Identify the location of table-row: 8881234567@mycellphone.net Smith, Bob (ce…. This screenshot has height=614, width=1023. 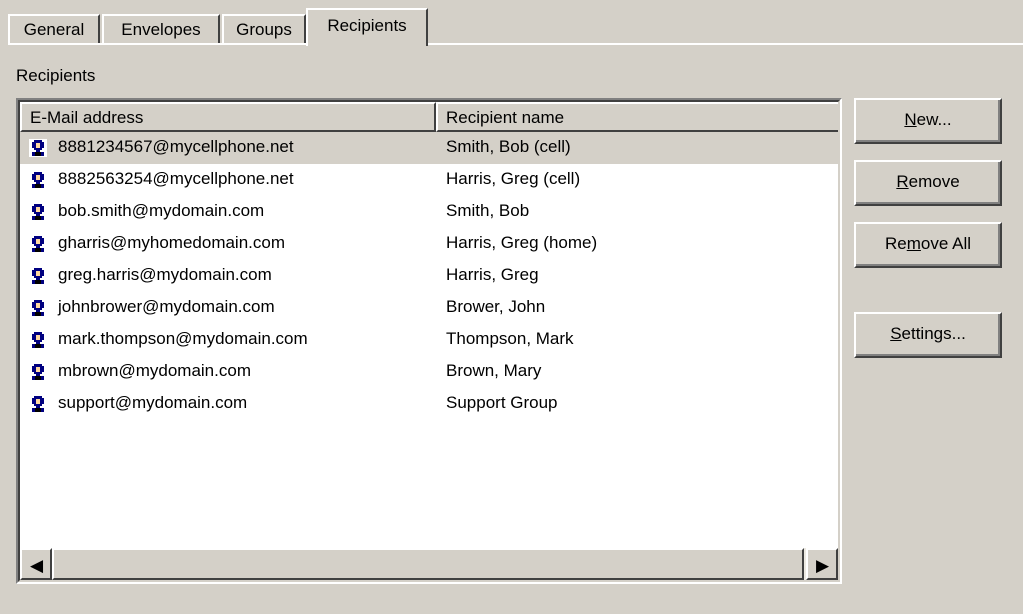
(429, 148).